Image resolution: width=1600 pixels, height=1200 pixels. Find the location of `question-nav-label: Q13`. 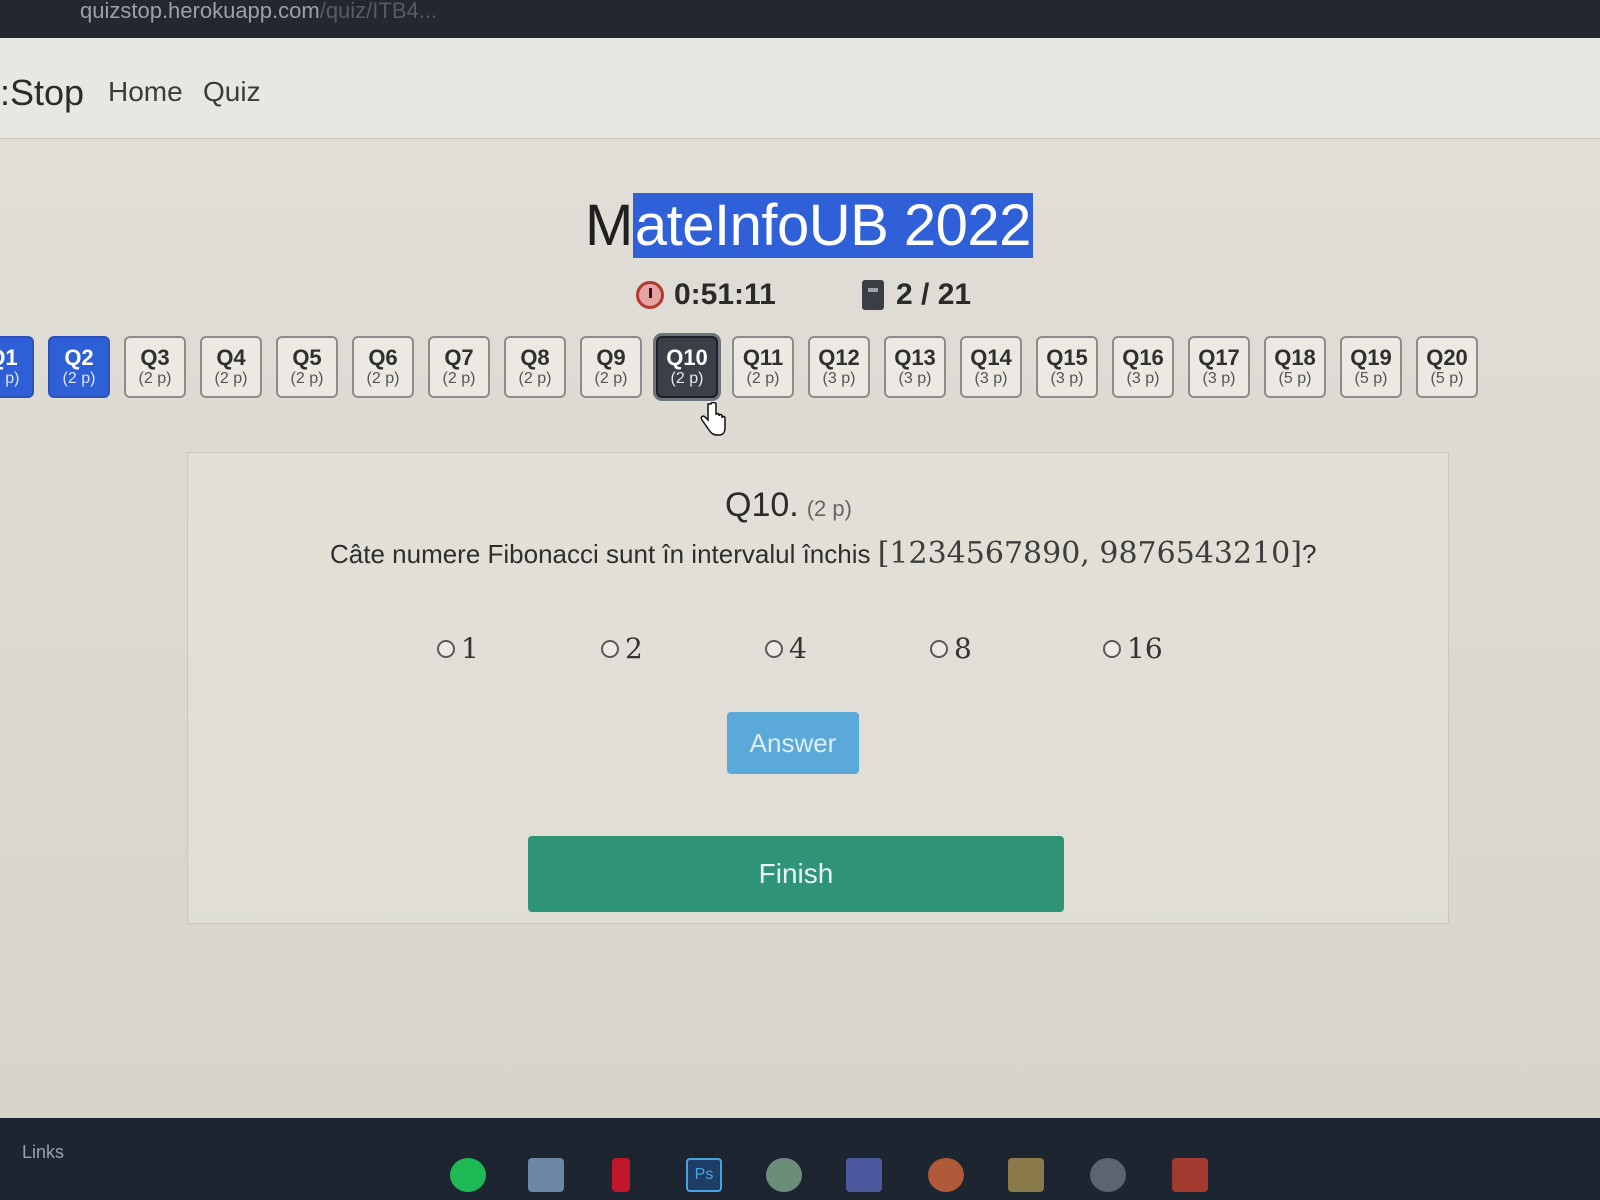

question-nav-label: Q13 is located at coordinates (915, 357).